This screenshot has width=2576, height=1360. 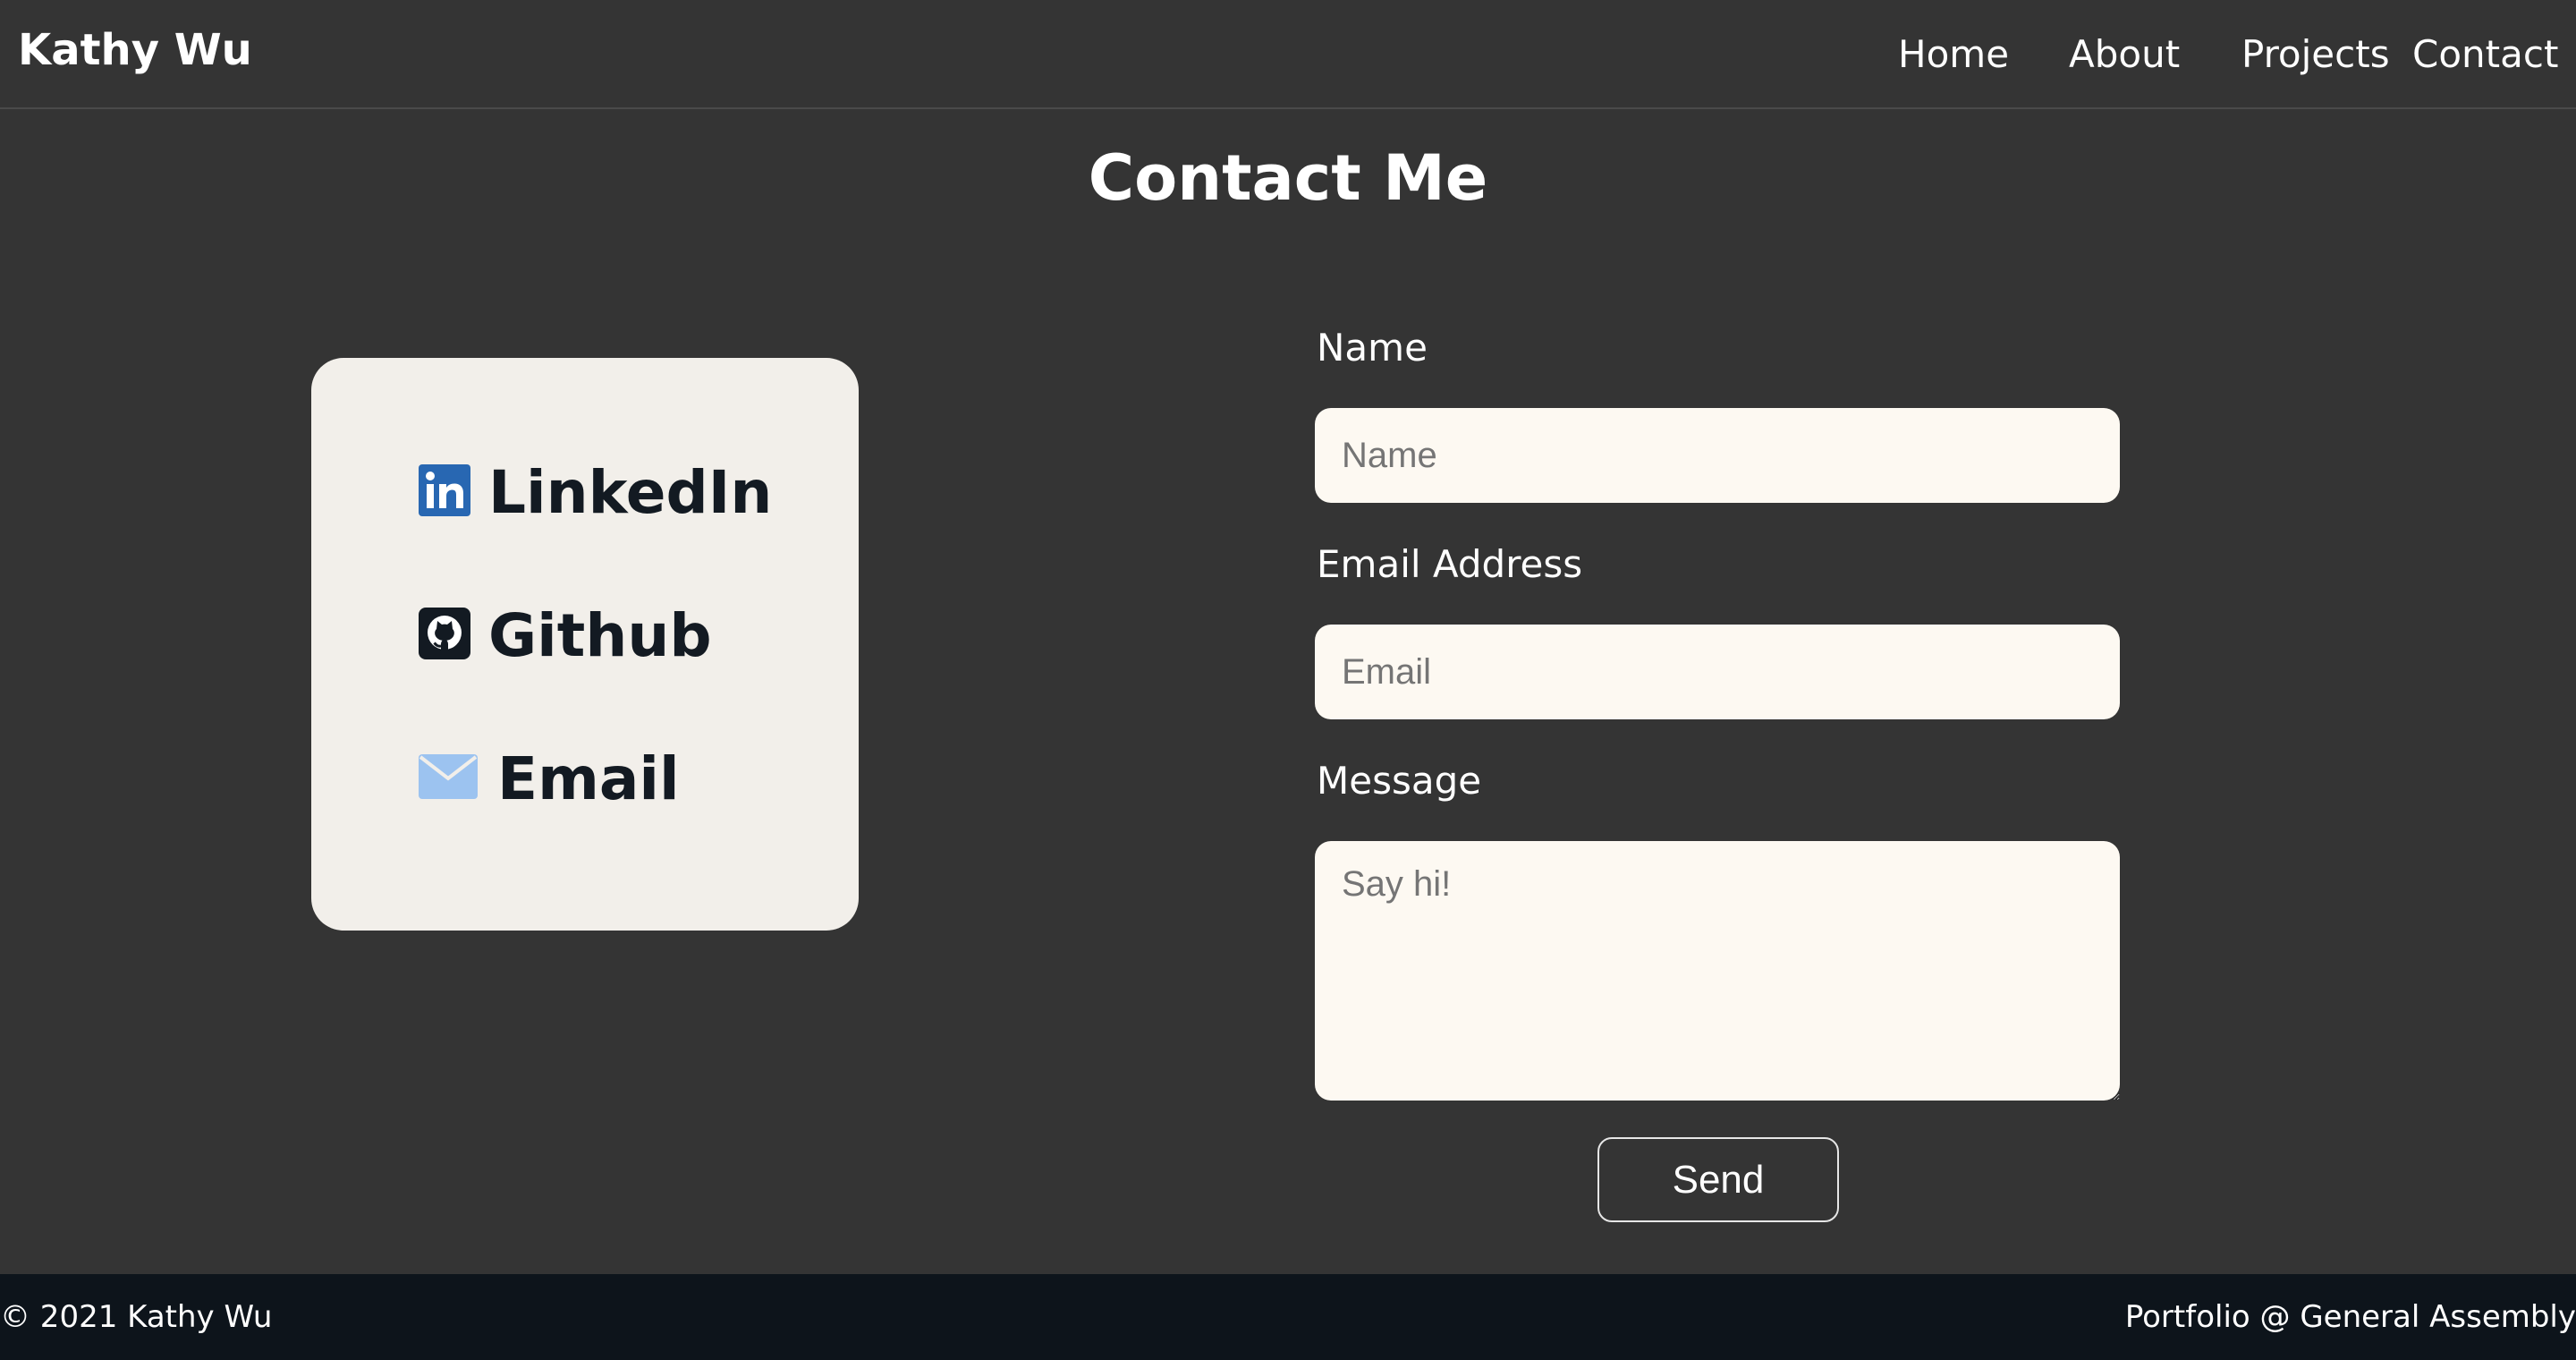 What do you see at coordinates (1288, 178) in the screenshot?
I see `page-title: Contact Me` at bounding box center [1288, 178].